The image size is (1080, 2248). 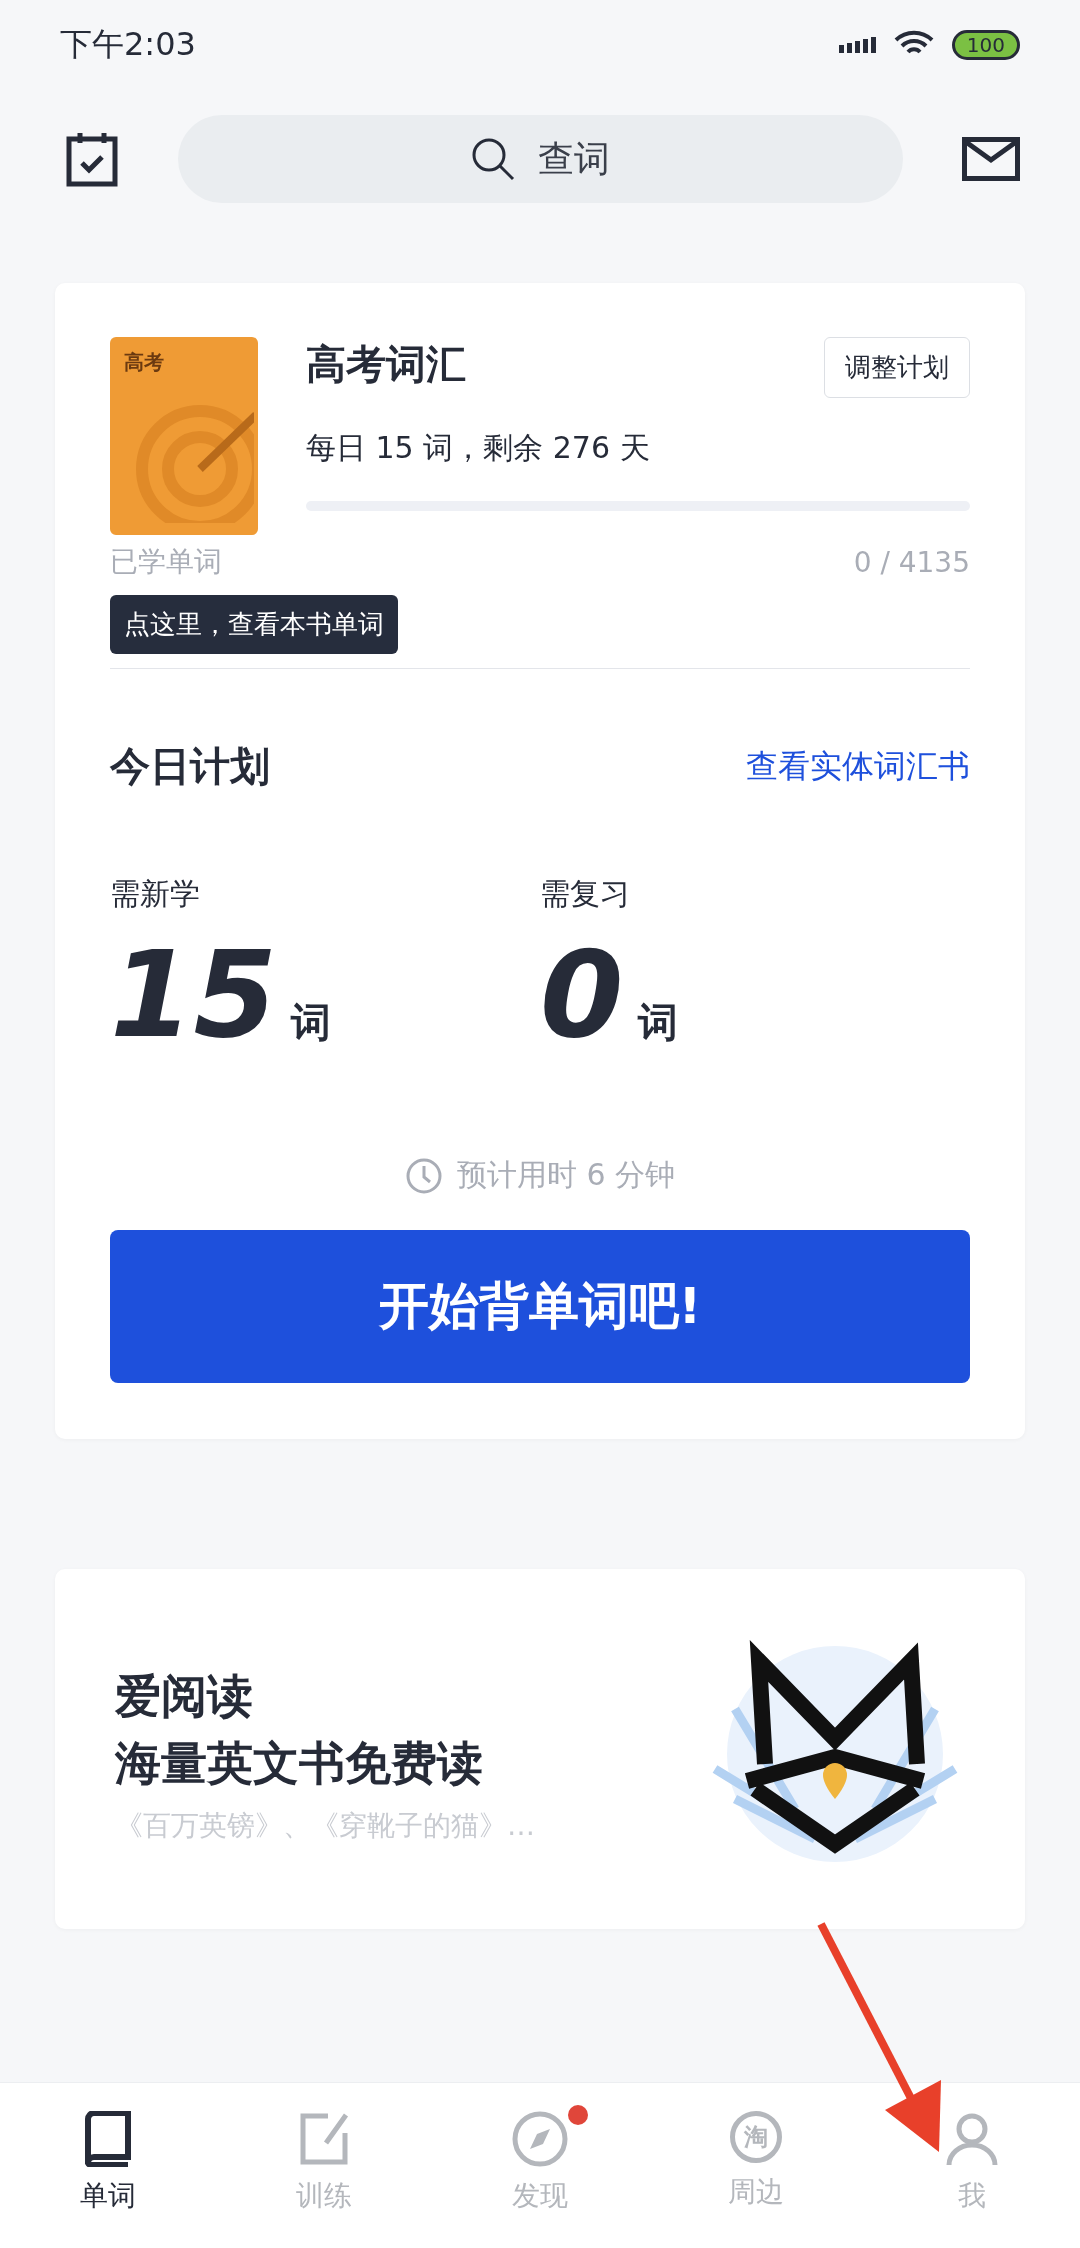 What do you see at coordinates (540, 1306) in the screenshot?
I see `start-button: 开始背单词吧!` at bounding box center [540, 1306].